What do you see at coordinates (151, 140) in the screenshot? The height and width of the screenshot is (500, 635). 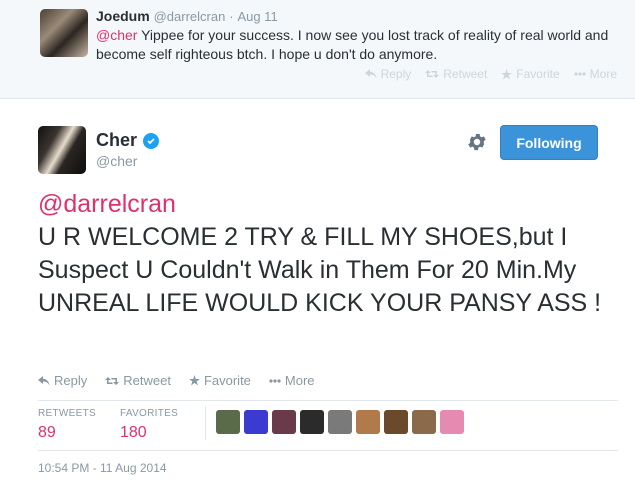 I see `verified-badge-icon` at bounding box center [151, 140].